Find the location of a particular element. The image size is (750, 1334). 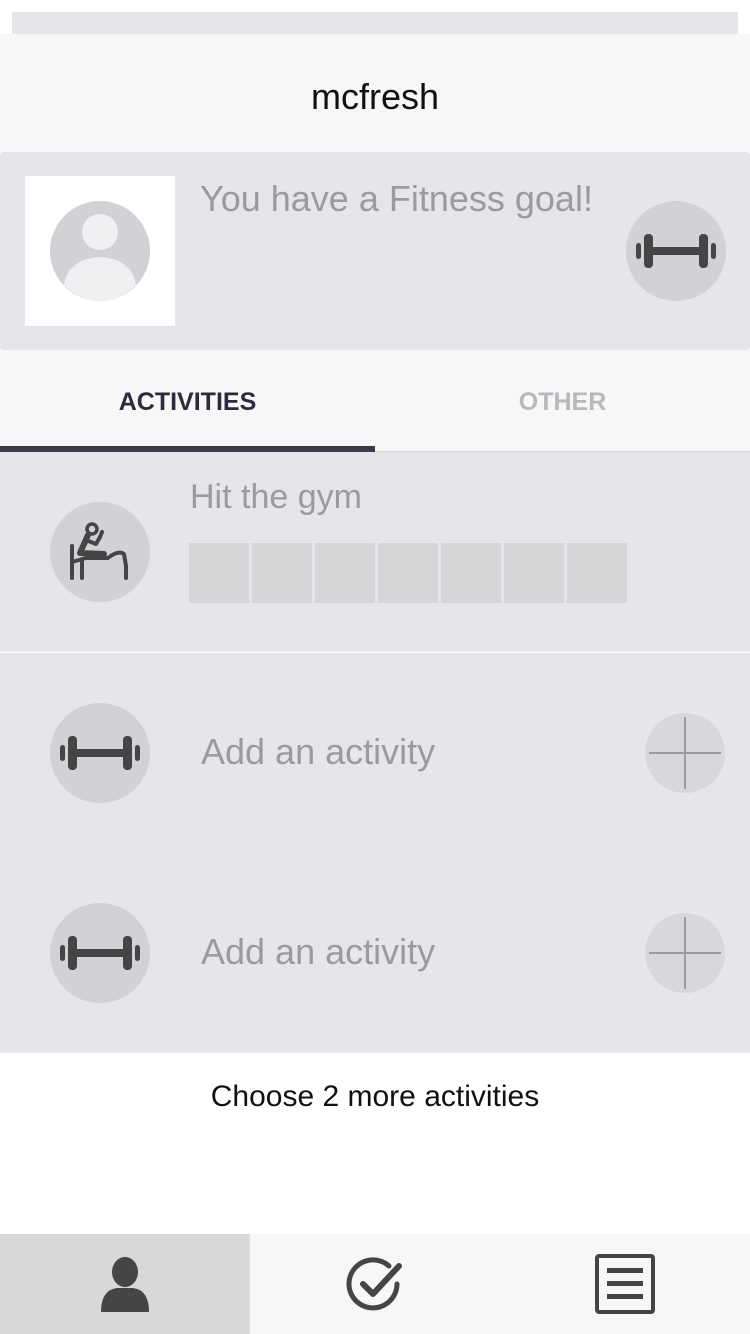

activity-title: Hit the gym is located at coordinates (276, 497).